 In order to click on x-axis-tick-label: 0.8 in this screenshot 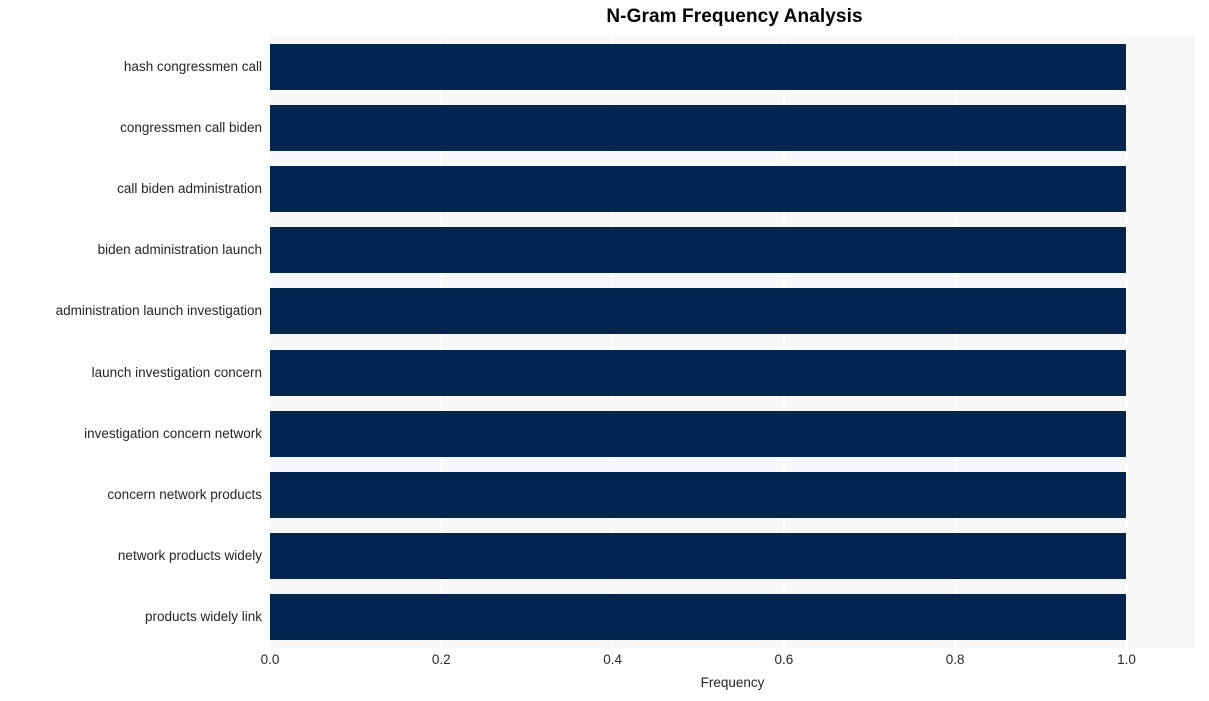, I will do `click(955, 659)`.